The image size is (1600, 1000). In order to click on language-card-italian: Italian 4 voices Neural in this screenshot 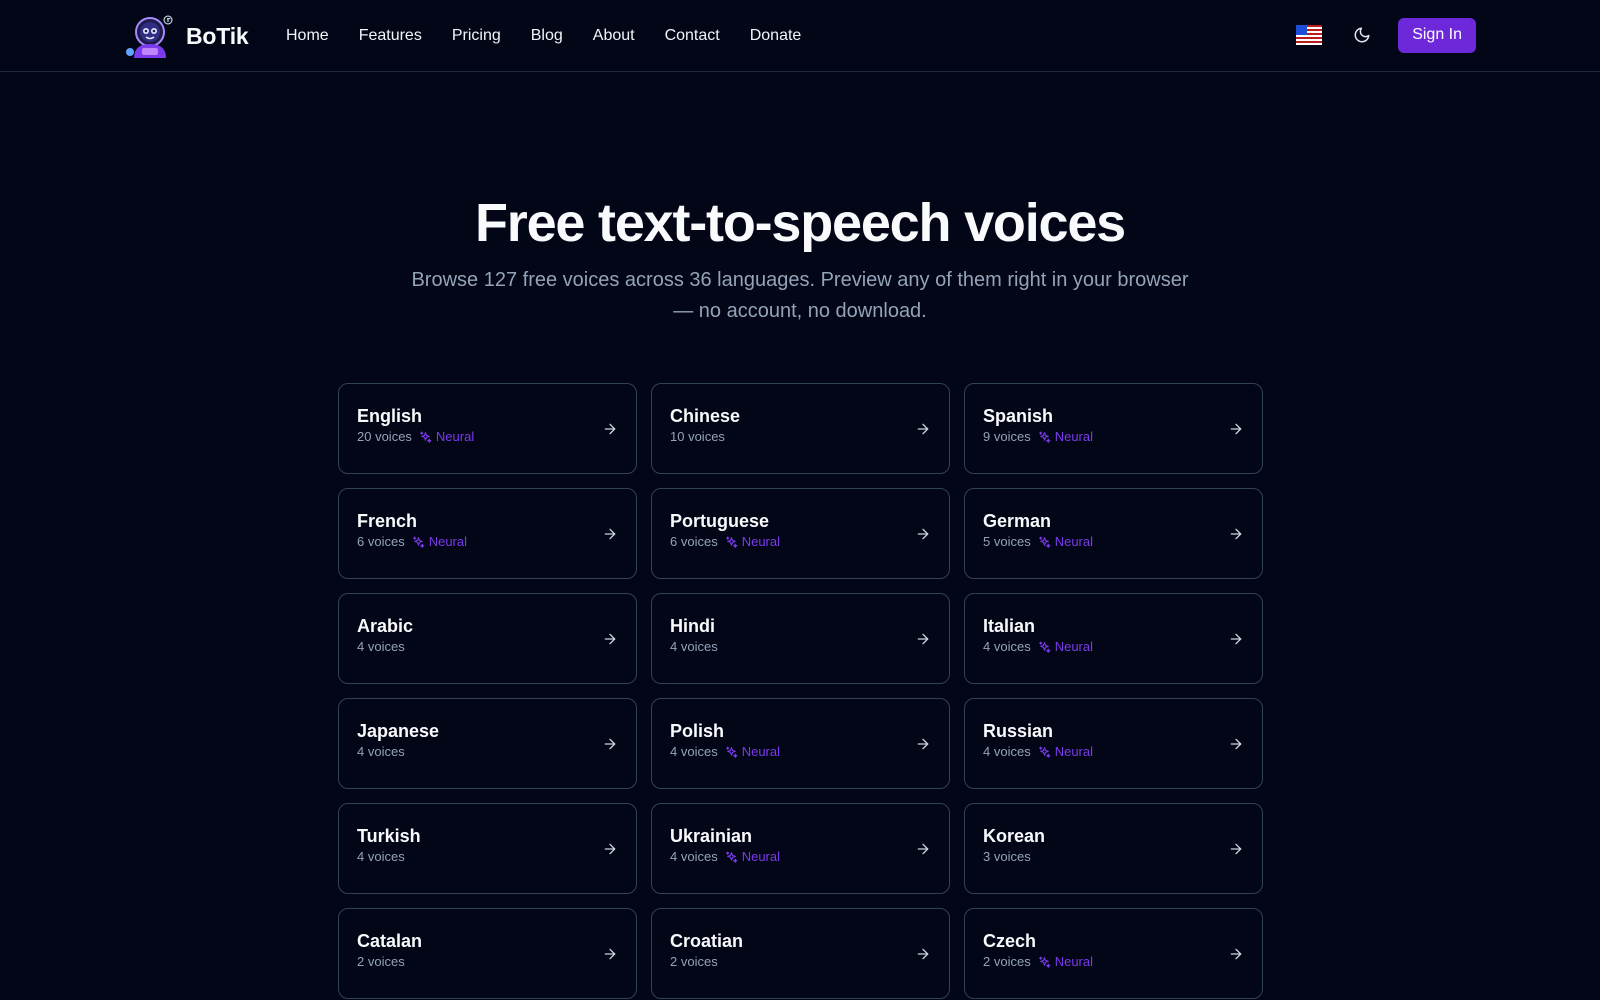, I will do `click(1113, 638)`.